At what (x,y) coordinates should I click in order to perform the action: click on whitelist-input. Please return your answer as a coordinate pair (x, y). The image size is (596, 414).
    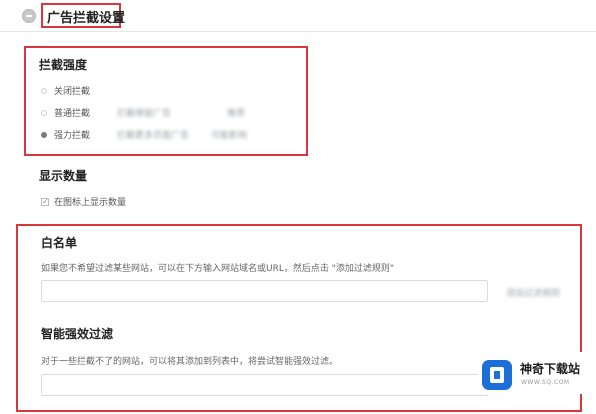
    Looking at the image, I should click on (264, 291).